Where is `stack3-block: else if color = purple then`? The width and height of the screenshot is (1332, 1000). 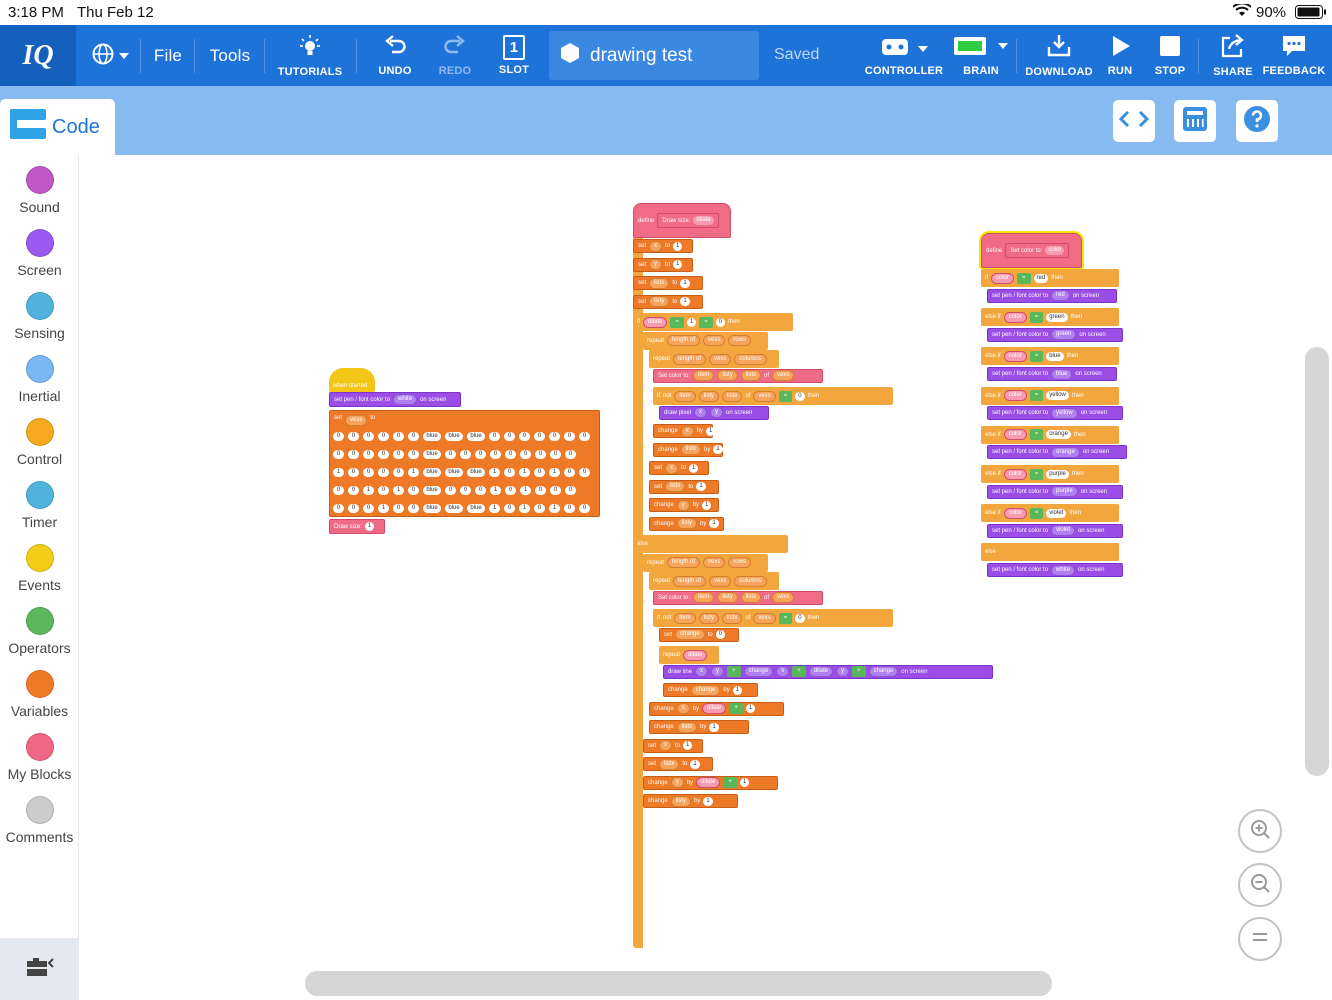 stack3-block: else if color = purple then is located at coordinates (1050, 474).